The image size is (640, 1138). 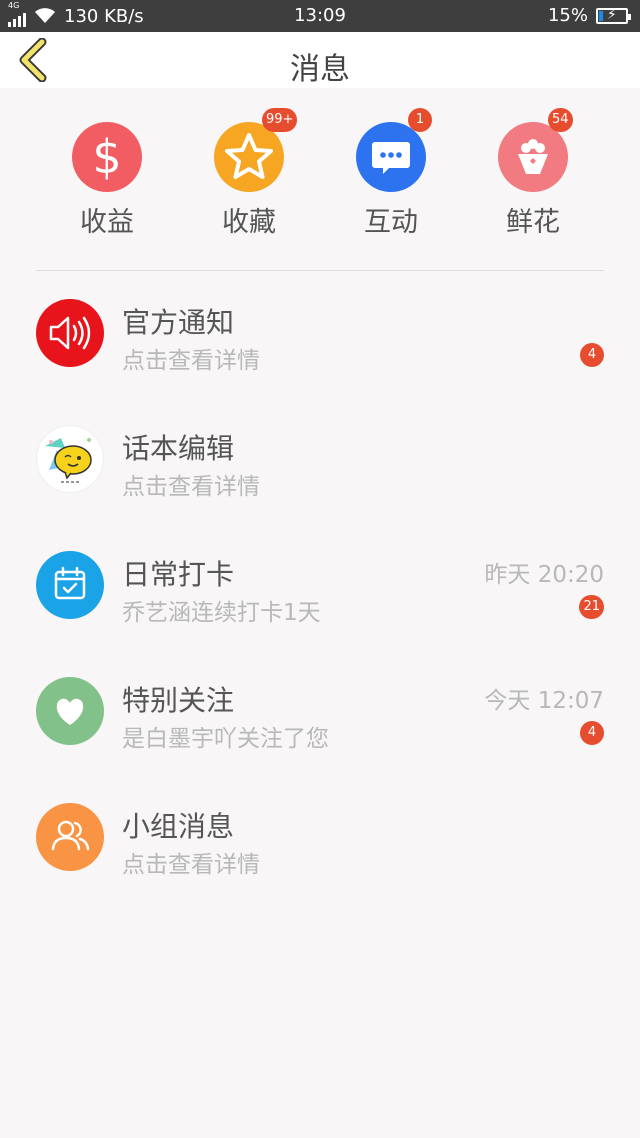 What do you see at coordinates (320, 270) in the screenshot?
I see `divider` at bounding box center [320, 270].